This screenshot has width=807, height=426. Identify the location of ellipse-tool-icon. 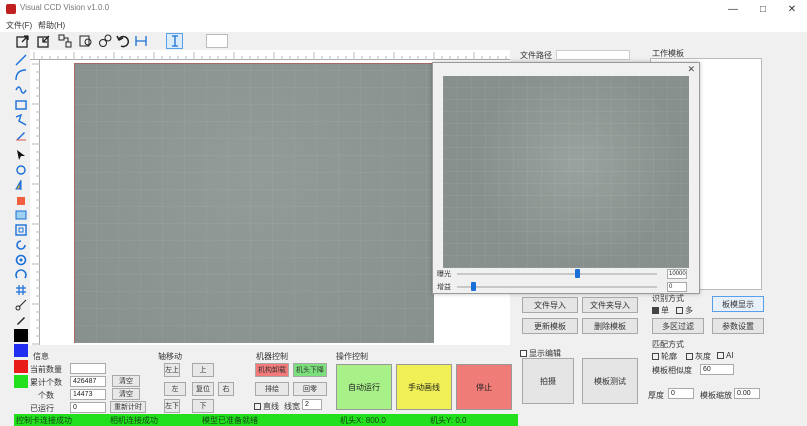
(21, 275).